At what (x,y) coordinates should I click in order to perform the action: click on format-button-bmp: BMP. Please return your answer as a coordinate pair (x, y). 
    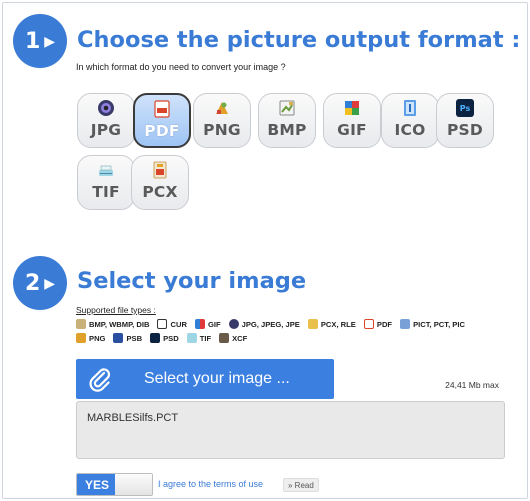
    Looking at the image, I should click on (287, 120).